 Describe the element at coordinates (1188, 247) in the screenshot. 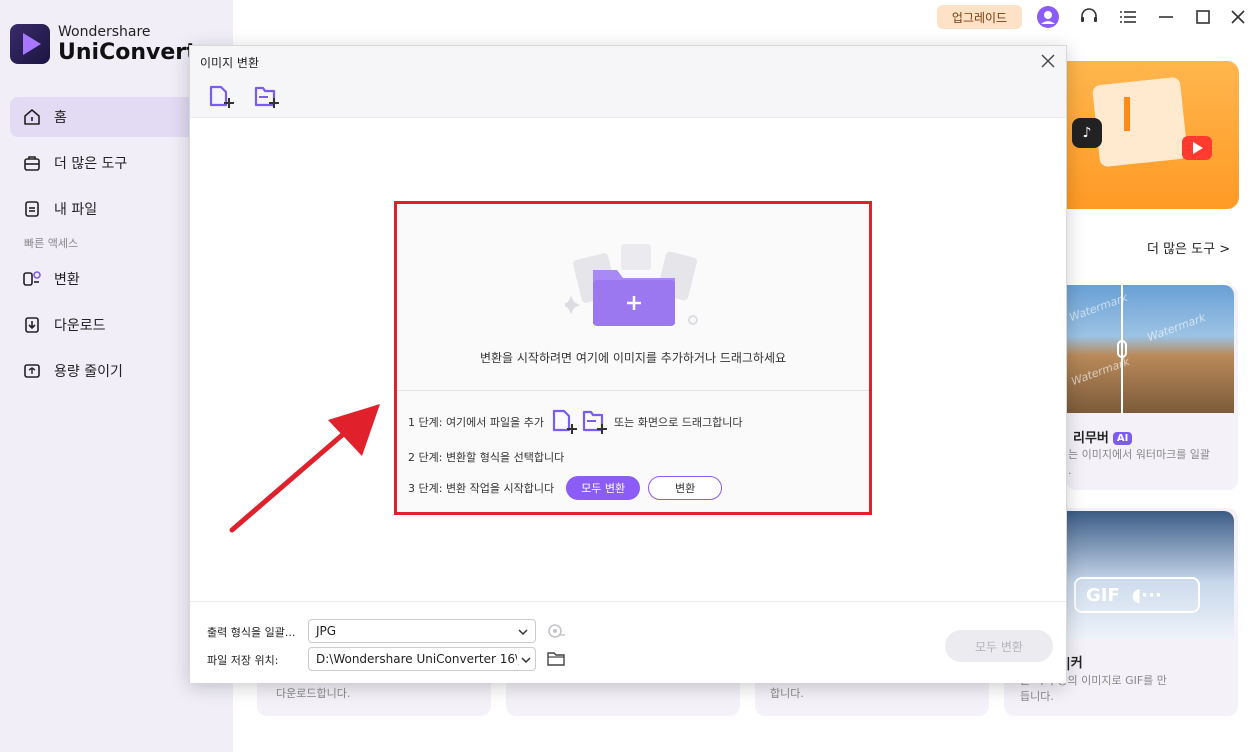

I see `more-tools-link: 더 많은 도구 >` at that location.